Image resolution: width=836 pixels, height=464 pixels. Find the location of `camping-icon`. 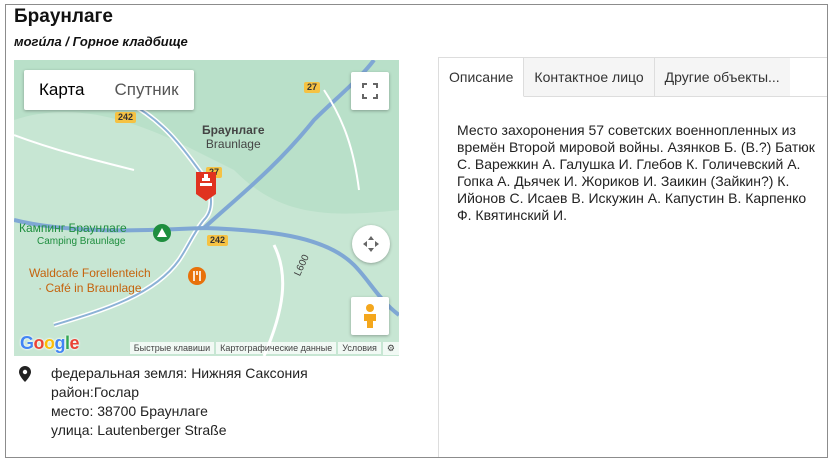

camping-icon is located at coordinates (162, 233).